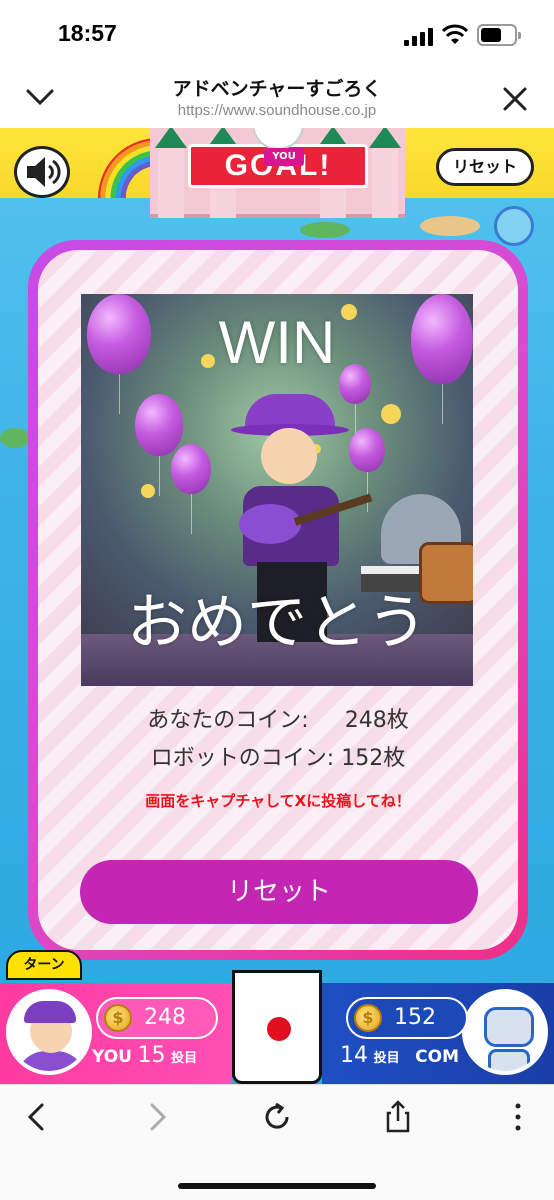 Image resolution: width=554 pixels, height=1200 pixels. Describe the element at coordinates (112, 1057) in the screenshot. I see `player-name: YOU` at that location.